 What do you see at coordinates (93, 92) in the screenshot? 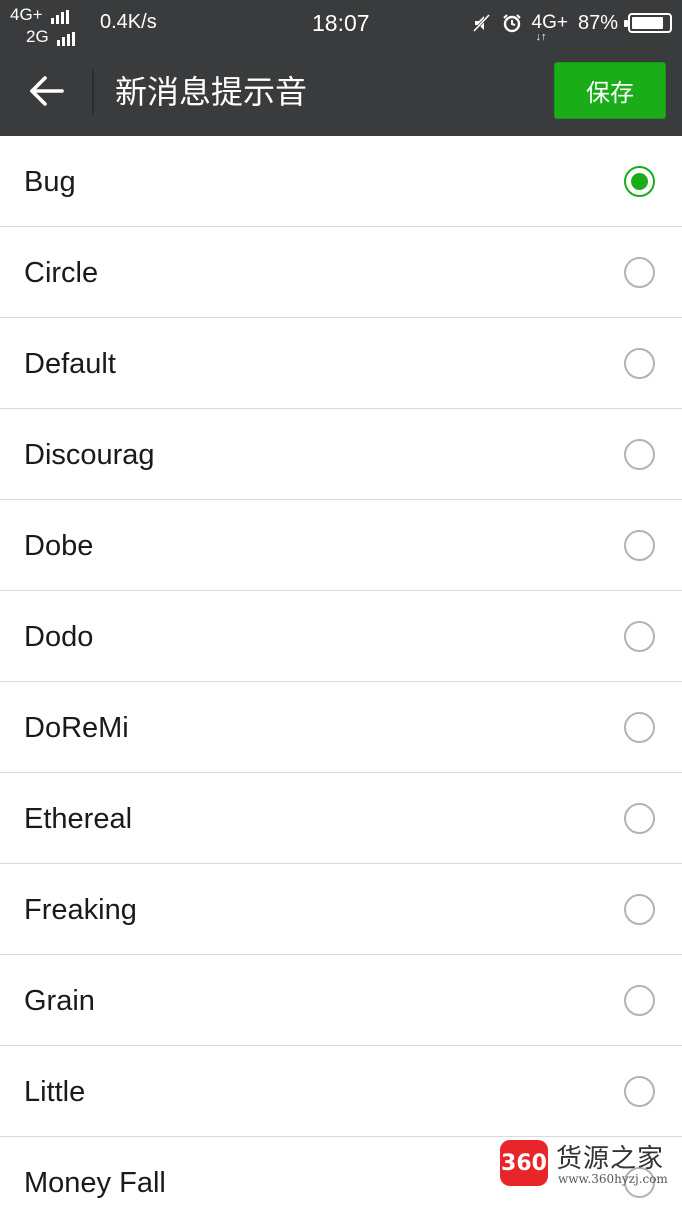
I see `header-divider` at bounding box center [93, 92].